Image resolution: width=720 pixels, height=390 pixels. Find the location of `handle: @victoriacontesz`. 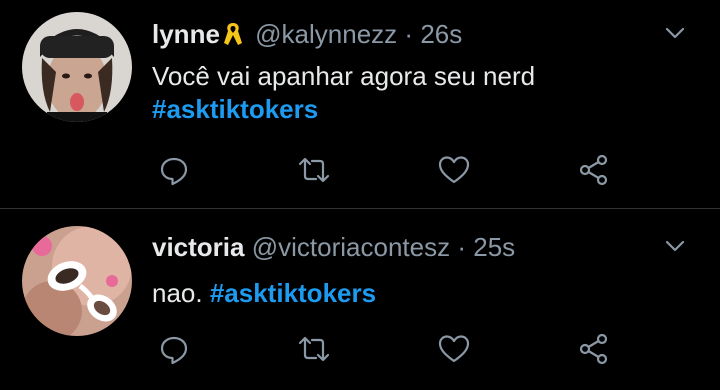

handle: @victoriacontesz is located at coordinates (351, 247).